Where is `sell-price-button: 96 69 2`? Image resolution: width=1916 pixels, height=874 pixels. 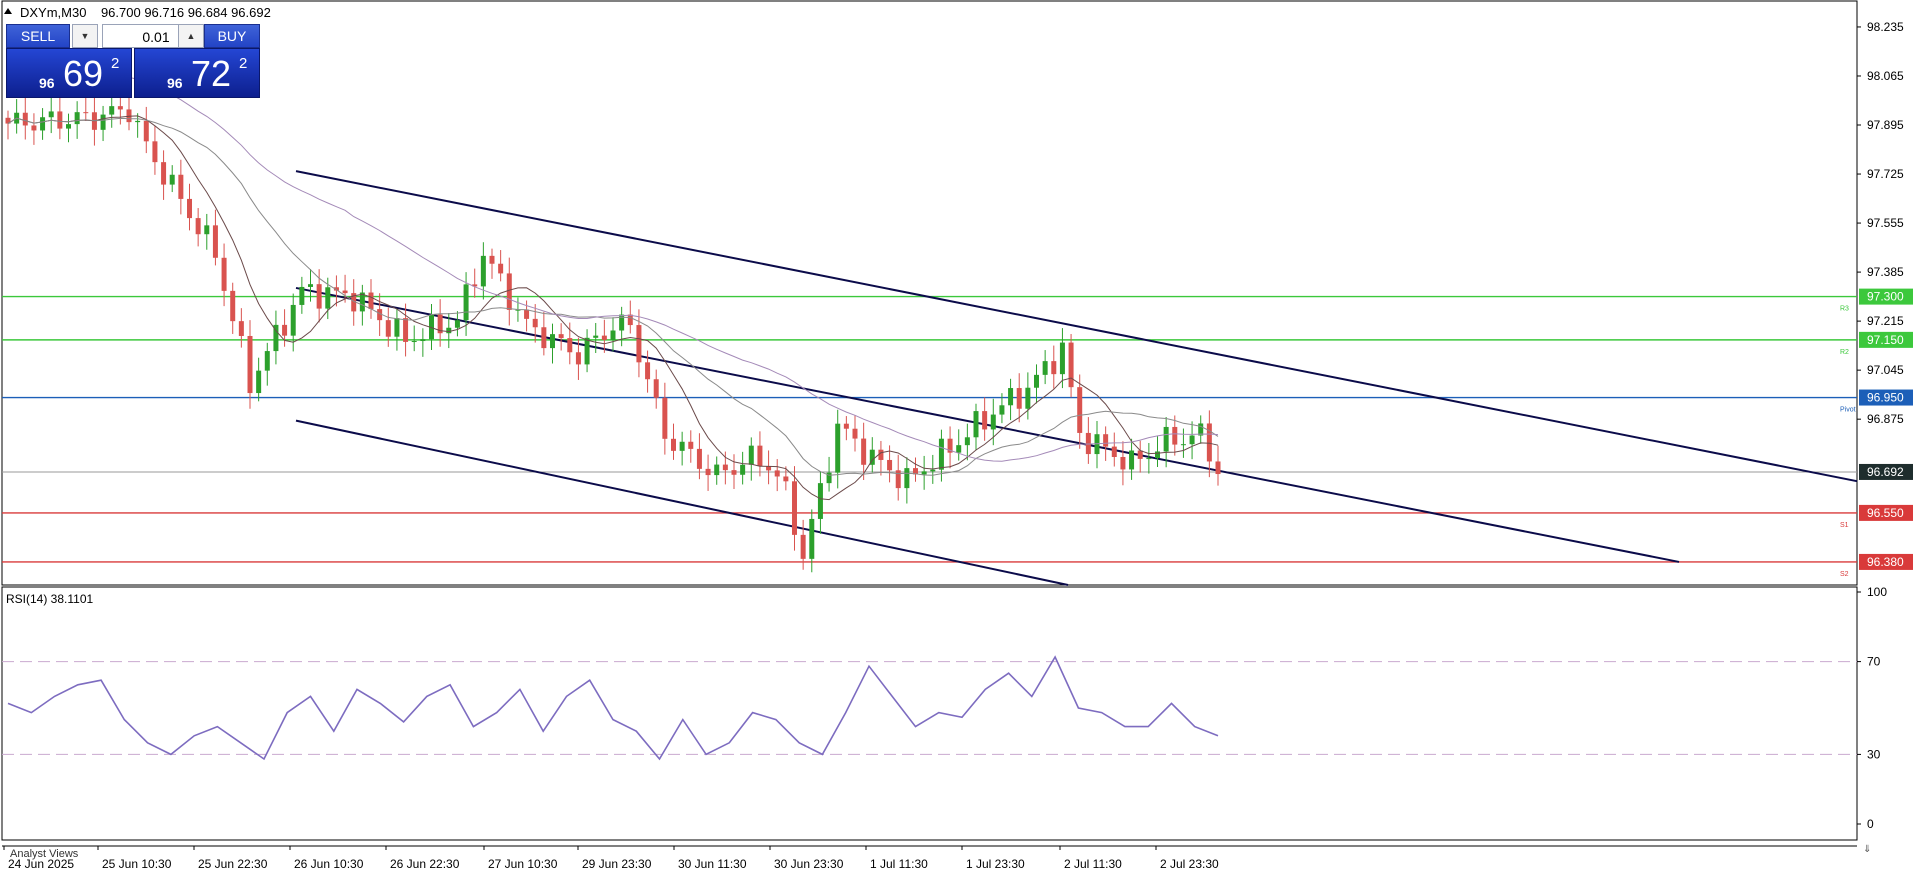
sell-price-button: 96 69 2 is located at coordinates (69, 73).